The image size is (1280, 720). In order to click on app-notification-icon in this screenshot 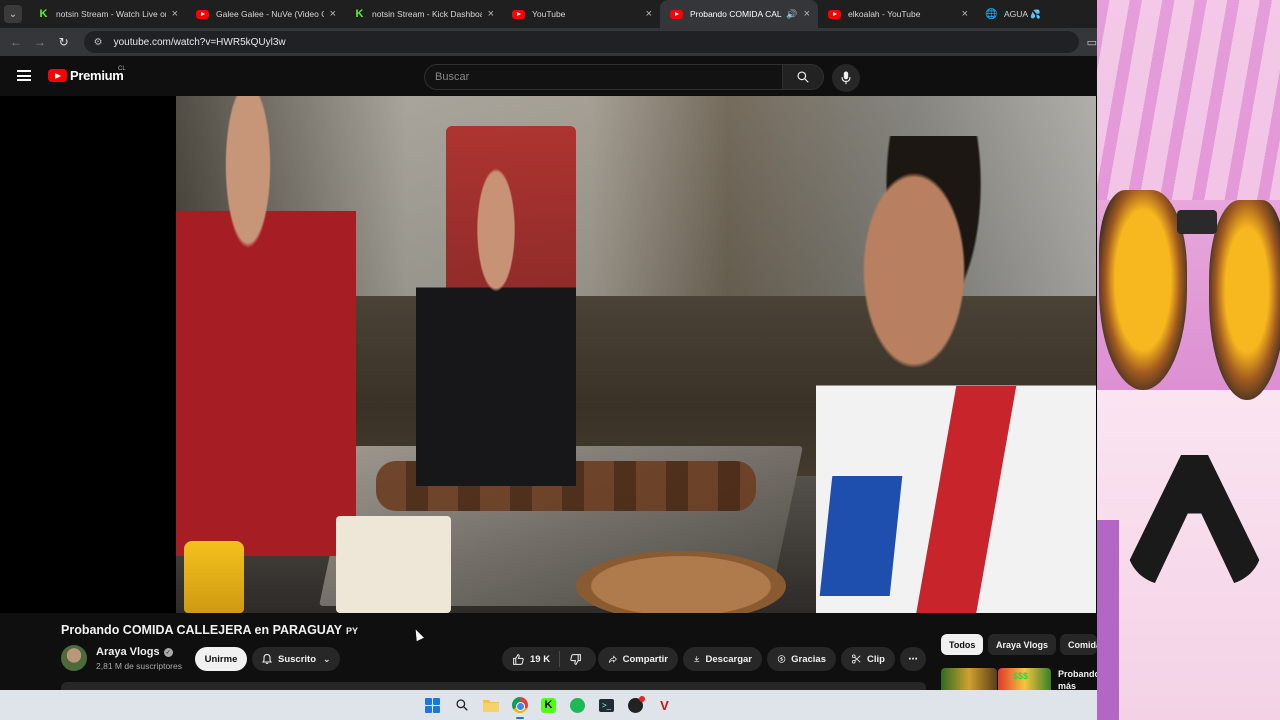, I will do `click(636, 705)`.